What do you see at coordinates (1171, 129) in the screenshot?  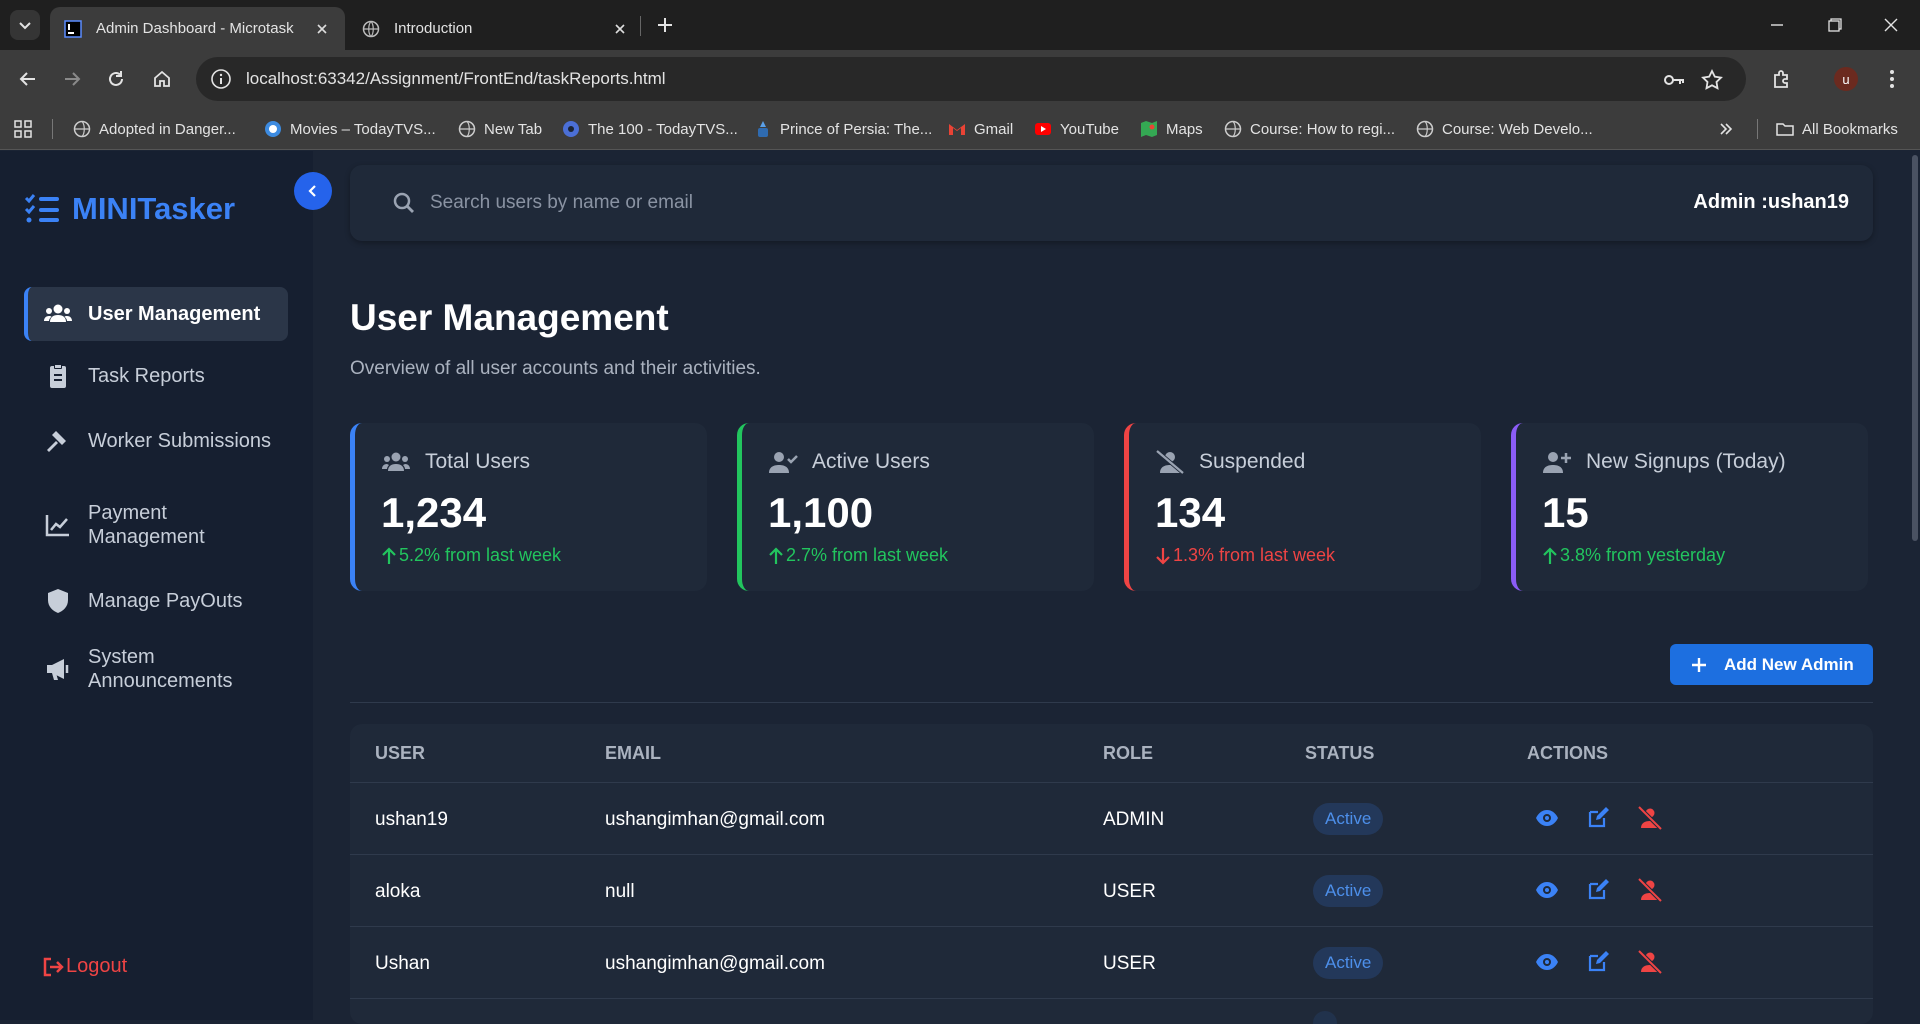 I see `bookmark-item: Maps` at bounding box center [1171, 129].